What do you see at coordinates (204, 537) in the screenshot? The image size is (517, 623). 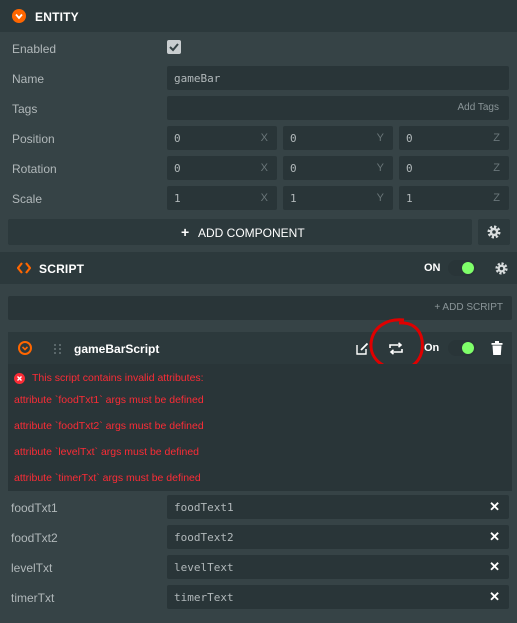 I see `attribute-value: foodText2` at bounding box center [204, 537].